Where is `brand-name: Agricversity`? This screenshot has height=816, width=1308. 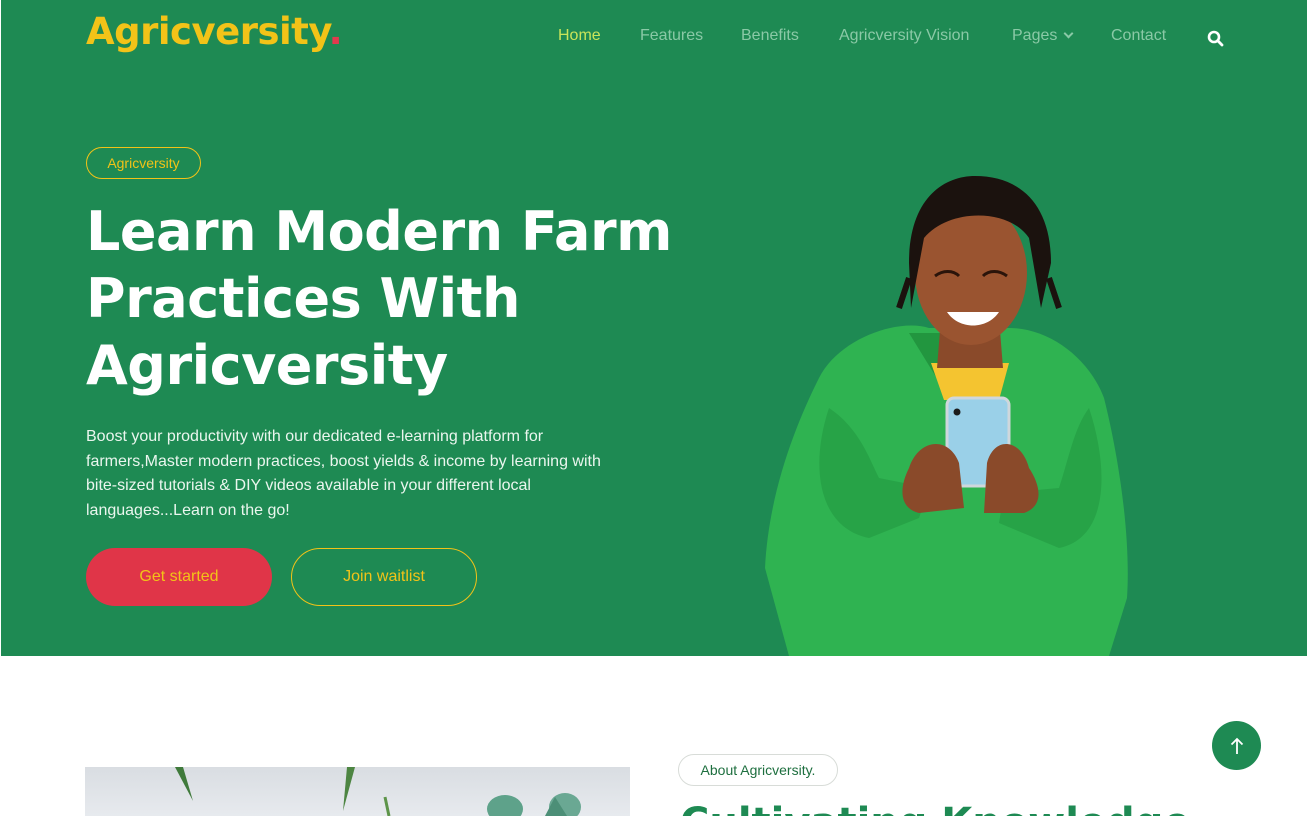
brand-name: Agricversity is located at coordinates (207, 31).